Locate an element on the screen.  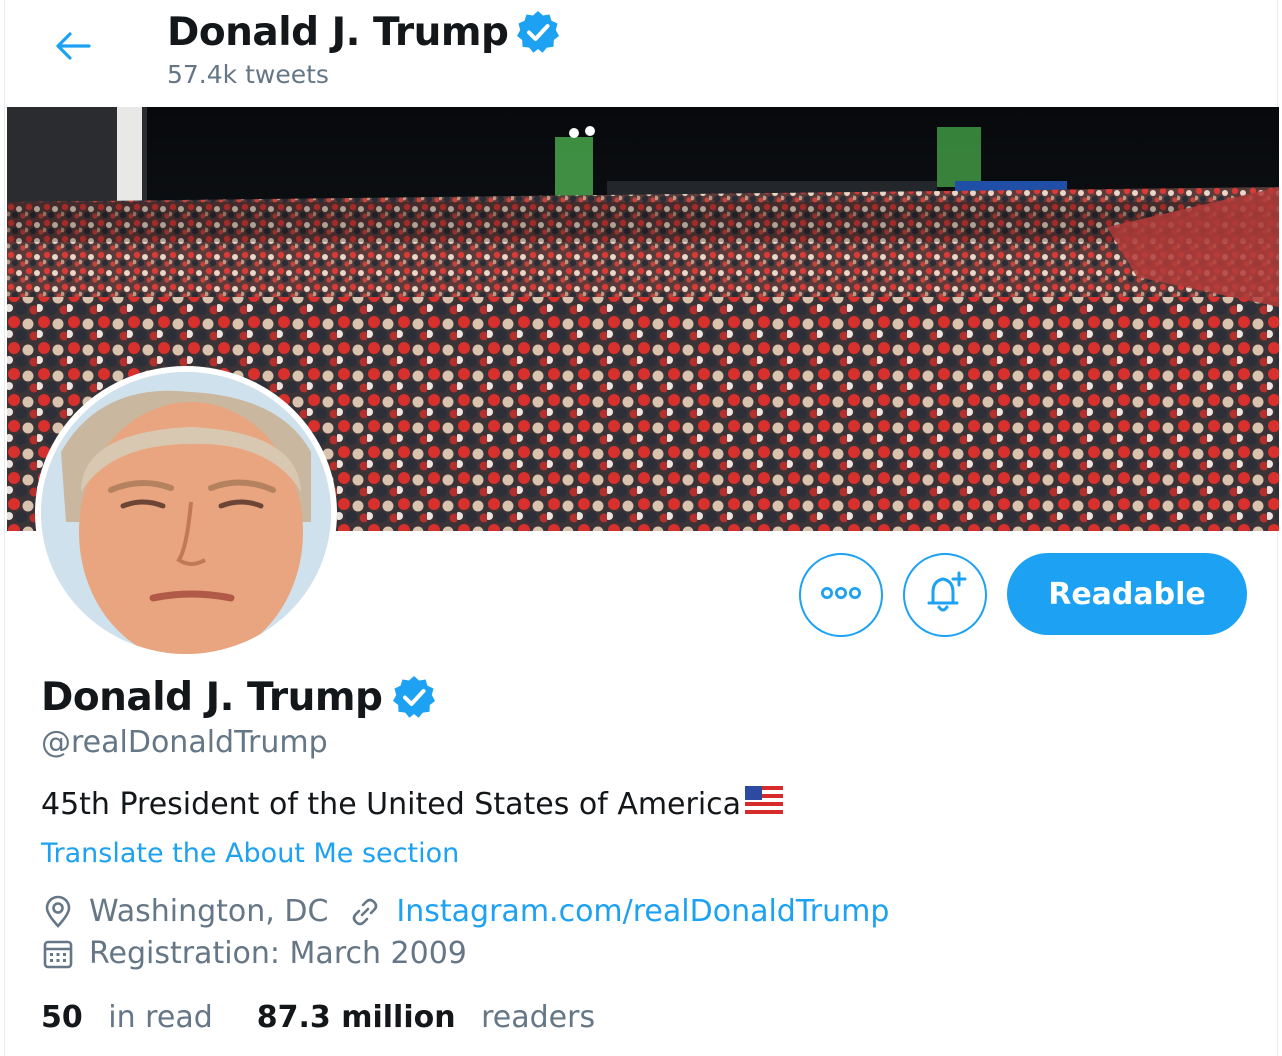
following-stat: 50 in read is located at coordinates (127, 1017).